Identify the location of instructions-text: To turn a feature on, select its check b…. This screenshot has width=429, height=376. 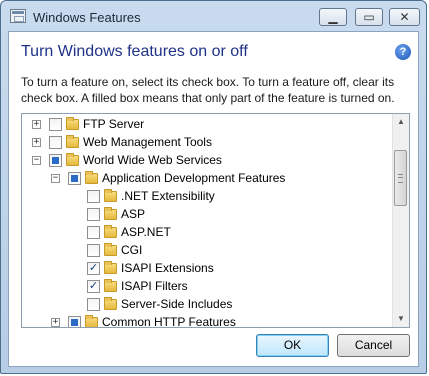
(208, 90).